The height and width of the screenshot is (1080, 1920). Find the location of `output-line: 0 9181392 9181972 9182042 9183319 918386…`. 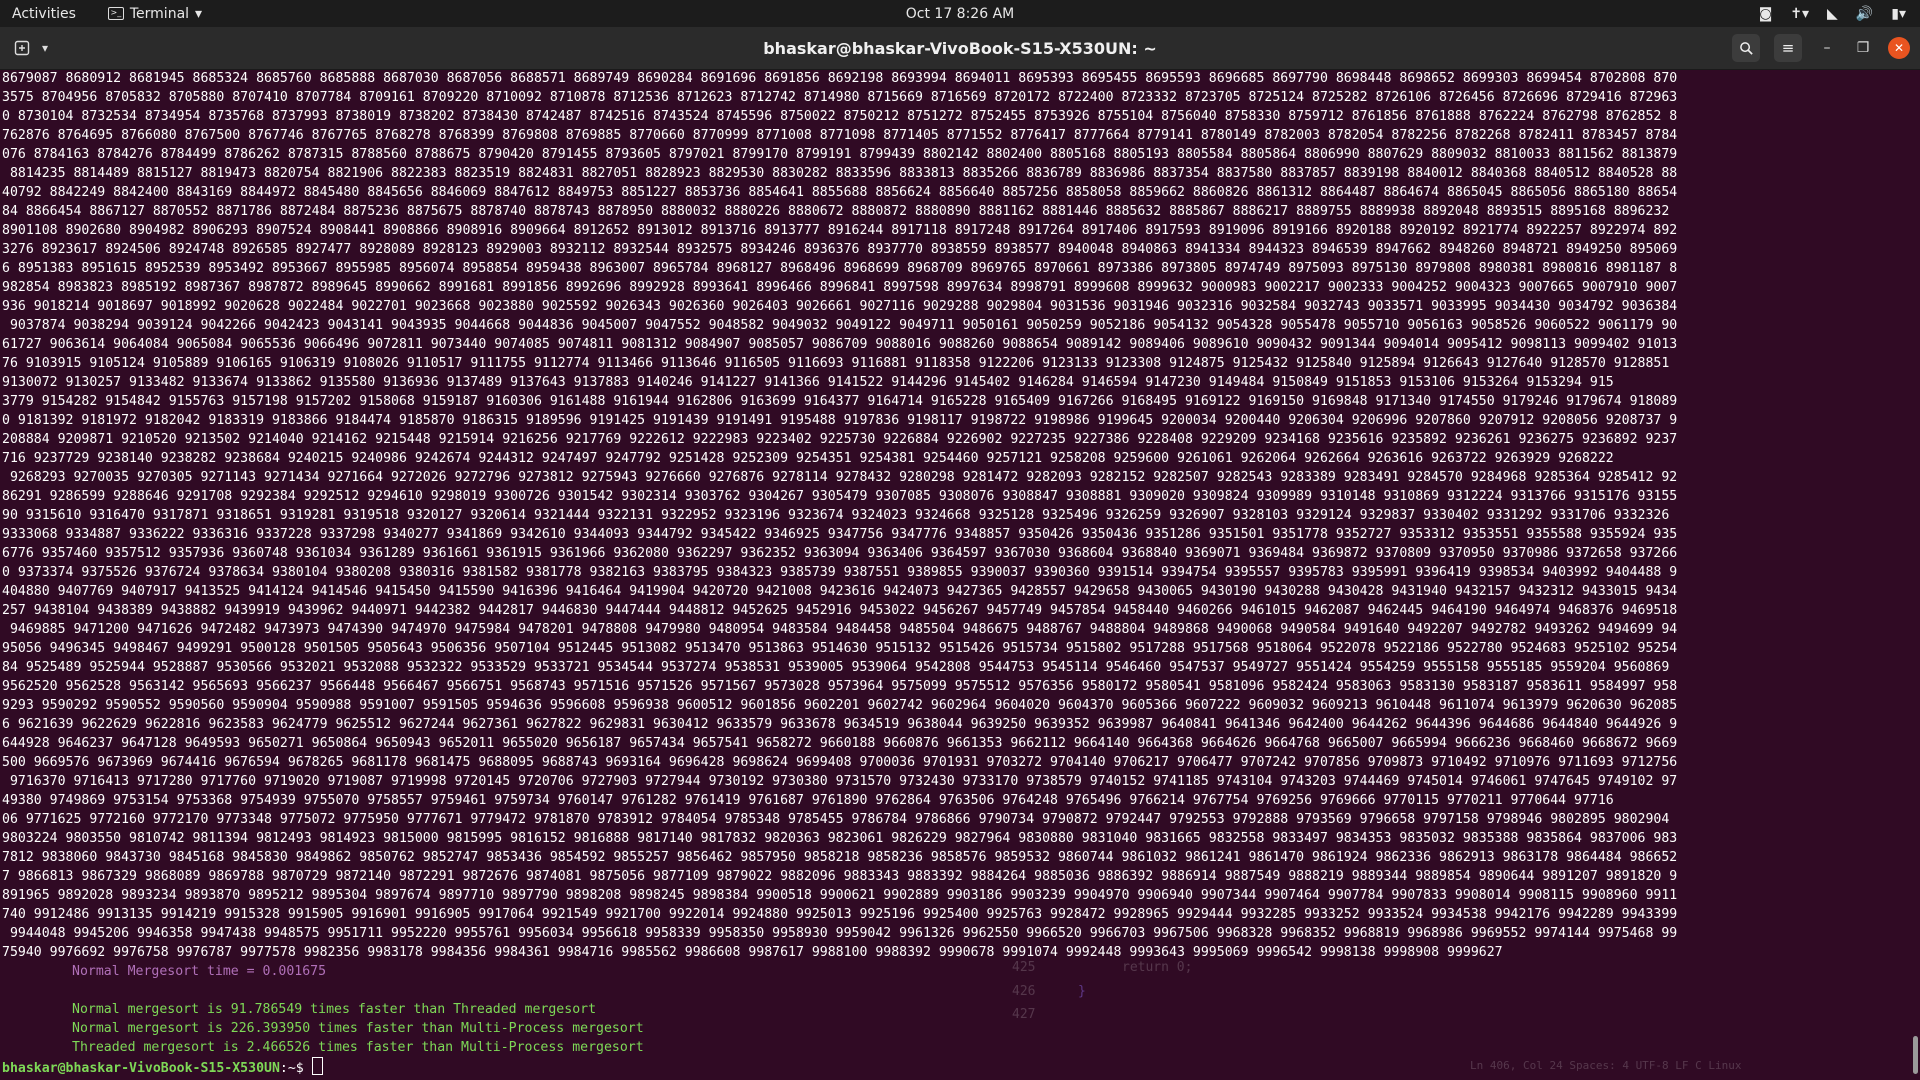

output-line: 0 9181392 9181972 9182042 9183319 918386… is located at coordinates (840, 420).